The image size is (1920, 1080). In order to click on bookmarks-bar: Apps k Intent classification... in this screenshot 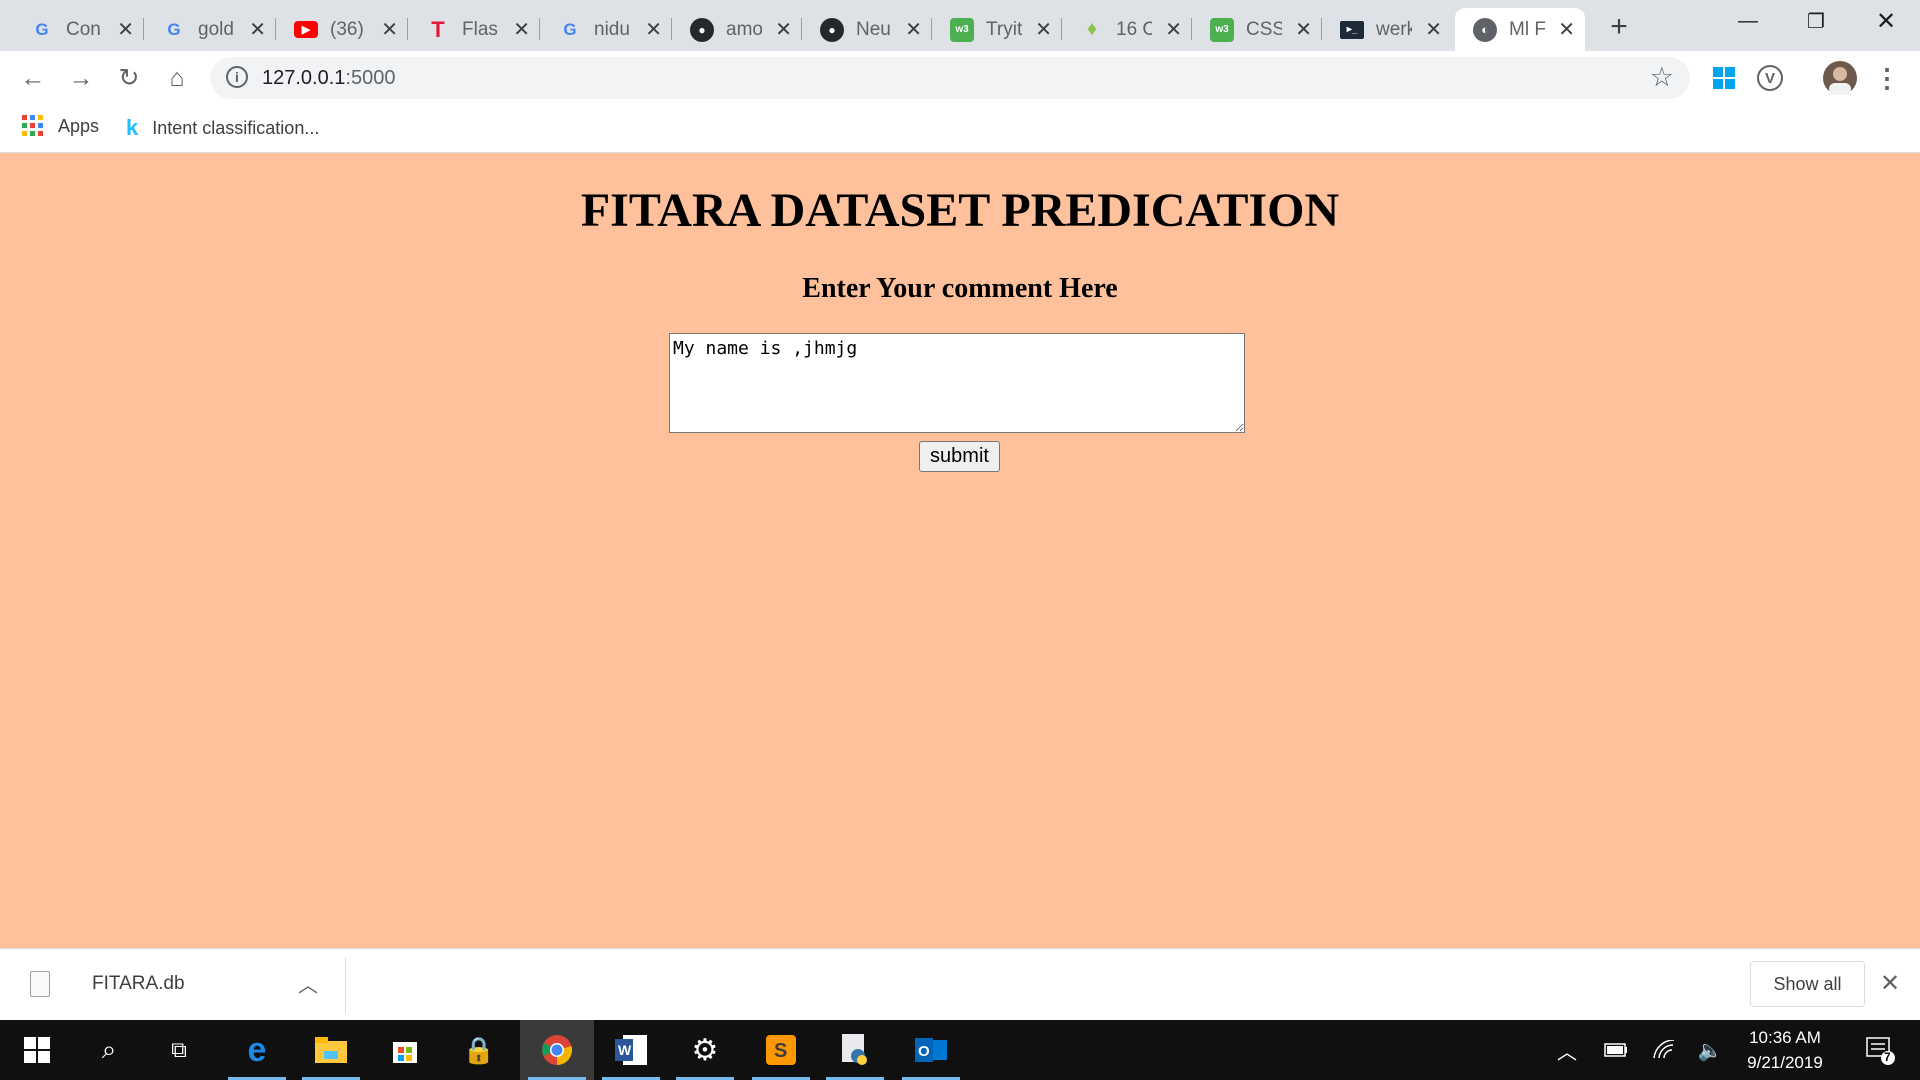, I will do `click(960, 129)`.